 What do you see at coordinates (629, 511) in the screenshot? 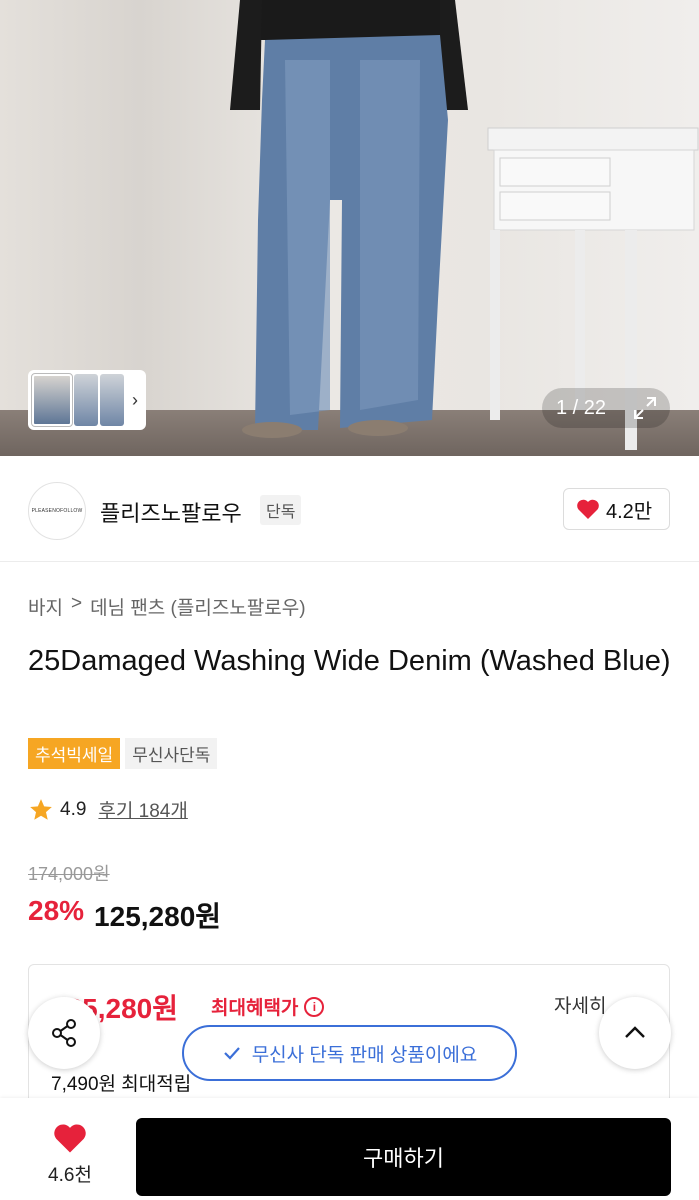
I see `brand-like-count: 4.2만` at bounding box center [629, 511].